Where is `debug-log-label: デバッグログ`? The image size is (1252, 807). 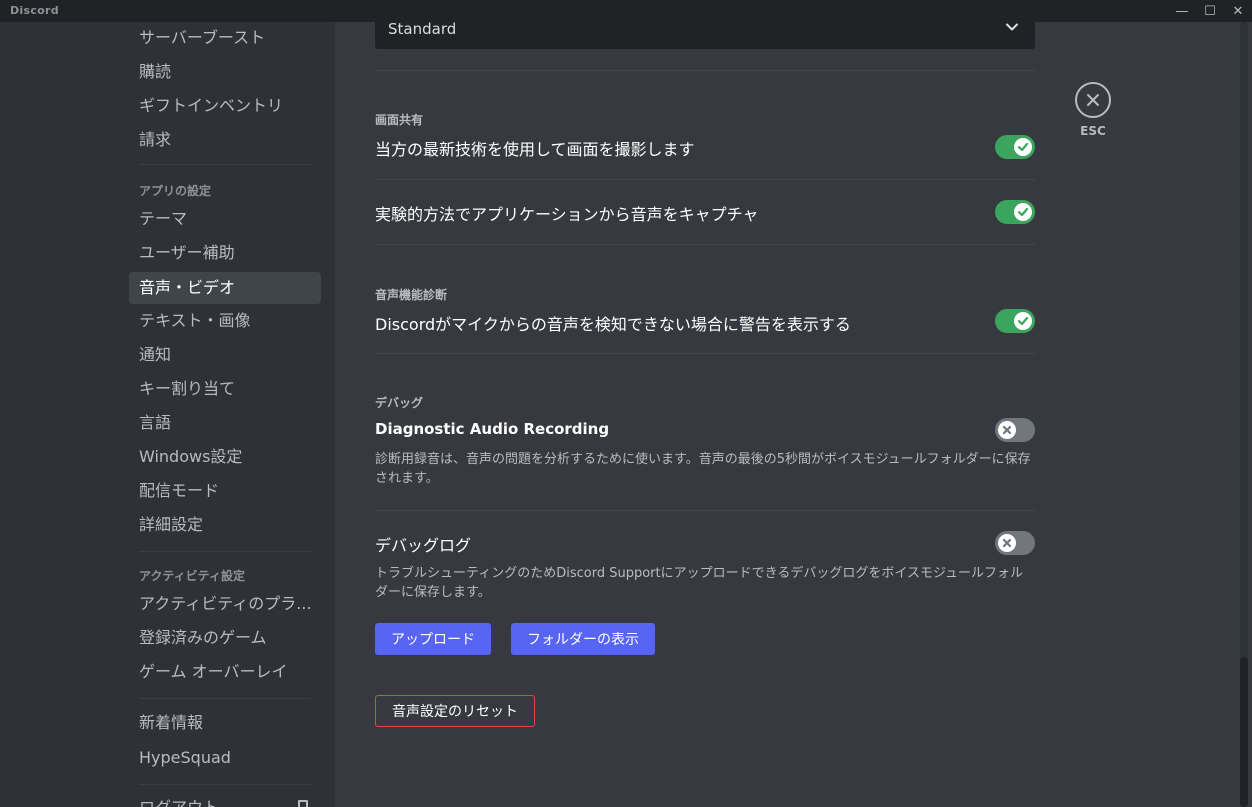 debug-log-label: デバッグログ is located at coordinates (423, 545).